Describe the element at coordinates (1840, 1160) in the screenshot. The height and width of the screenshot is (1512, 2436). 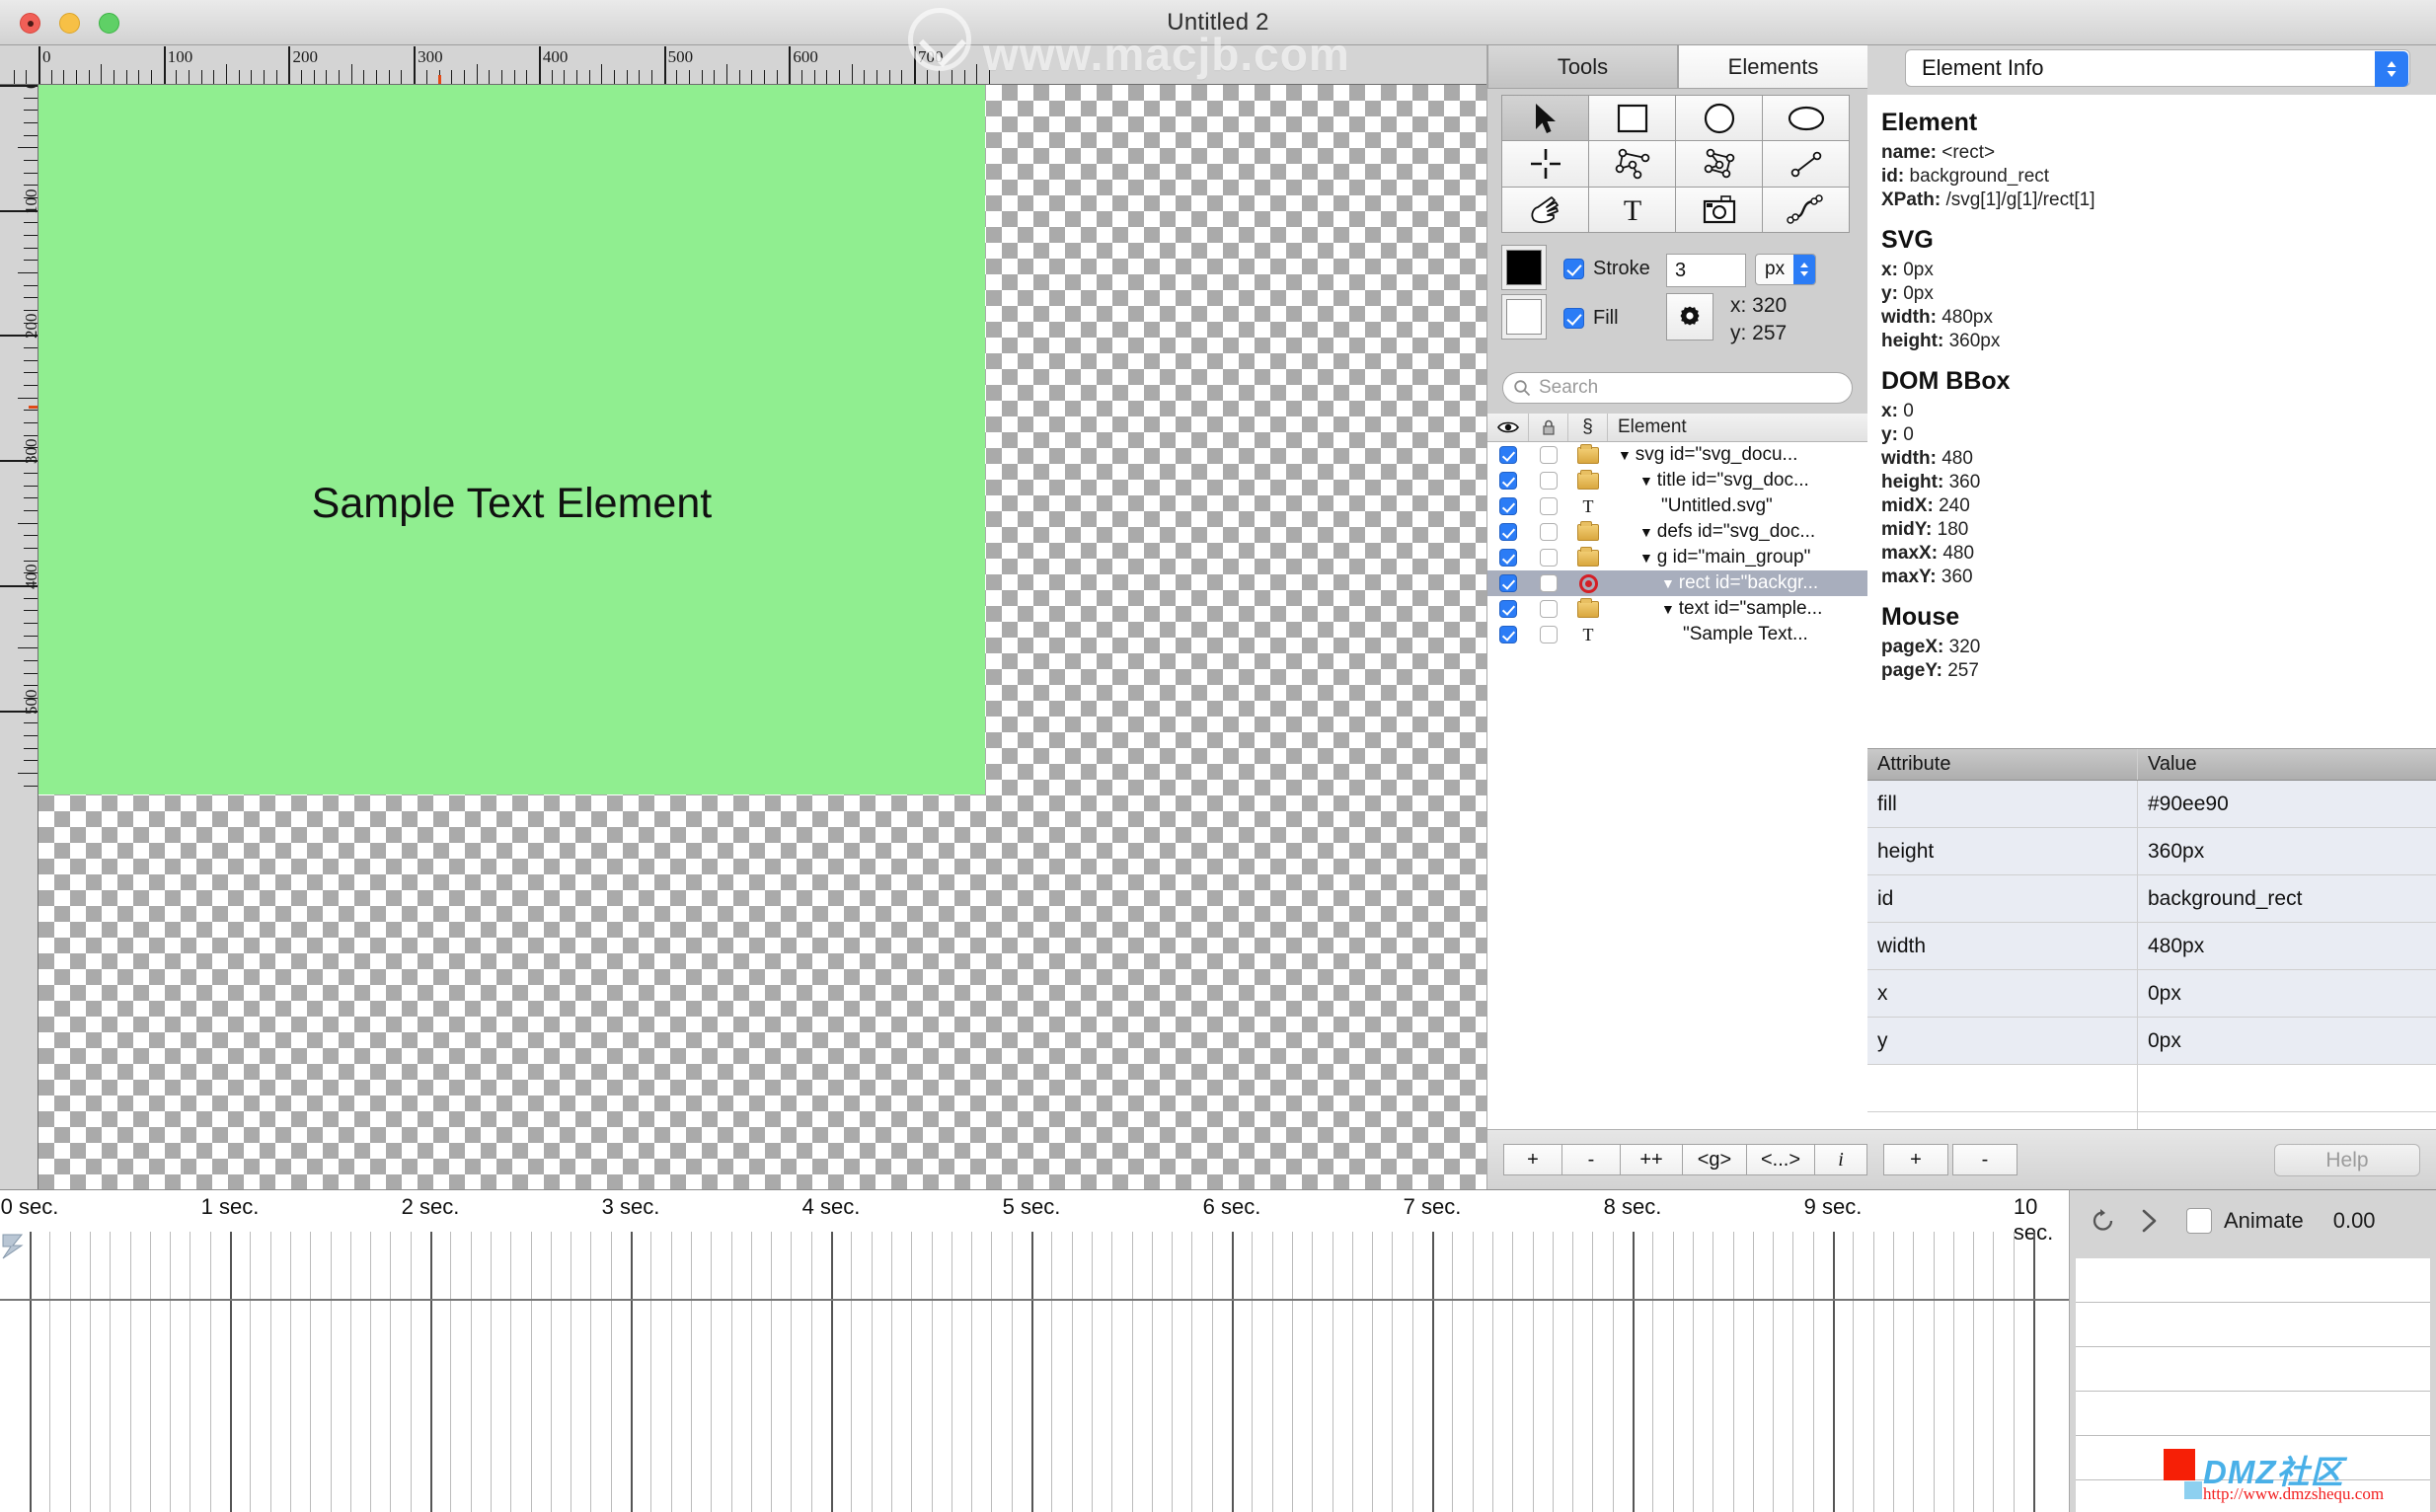
I see `info-button: i` at that location.